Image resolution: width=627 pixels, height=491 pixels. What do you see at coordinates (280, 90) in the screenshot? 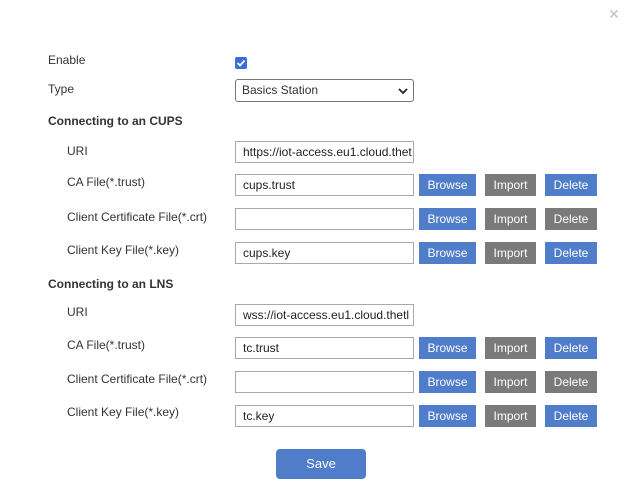
I see `type-select-value: Basics Station` at bounding box center [280, 90].